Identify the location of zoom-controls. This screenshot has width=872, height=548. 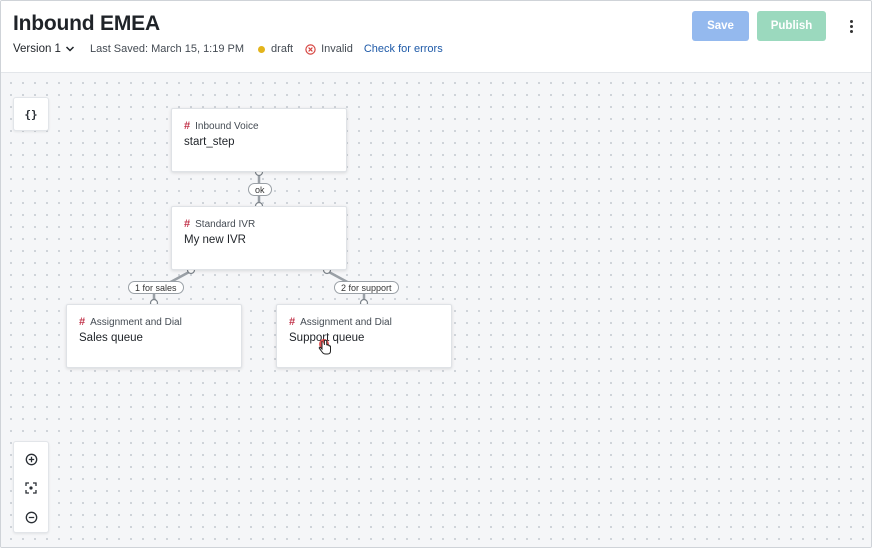
(31, 487).